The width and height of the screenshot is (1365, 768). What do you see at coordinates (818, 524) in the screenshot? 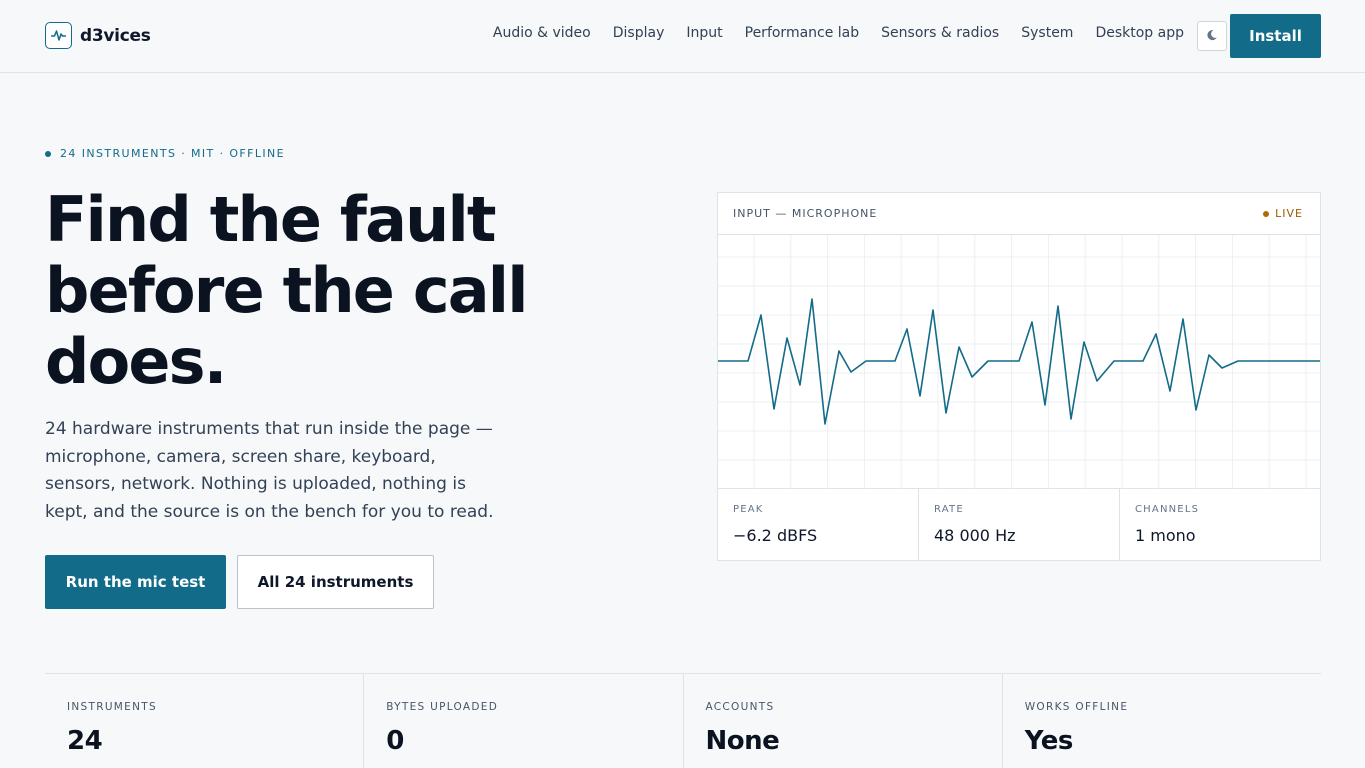
I see `stat-peak: PEAK −6.2 dBFS` at bounding box center [818, 524].